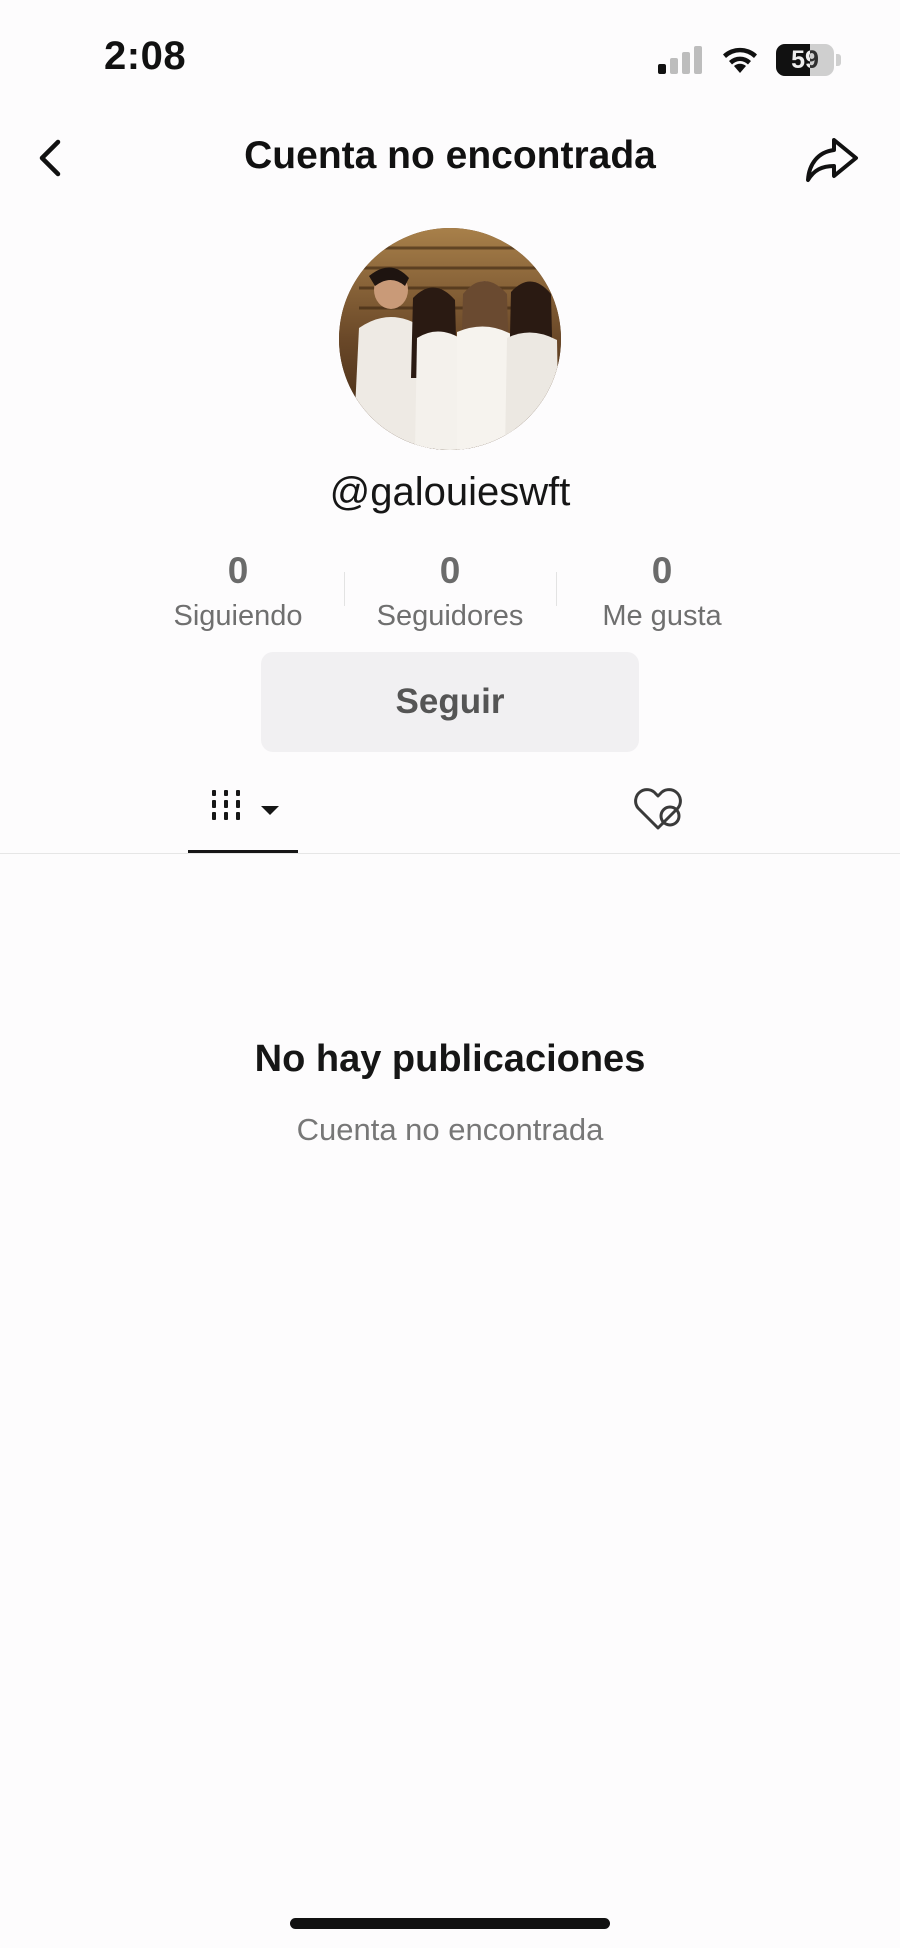  I want to click on stat-label: Me gusta, so click(662, 616).